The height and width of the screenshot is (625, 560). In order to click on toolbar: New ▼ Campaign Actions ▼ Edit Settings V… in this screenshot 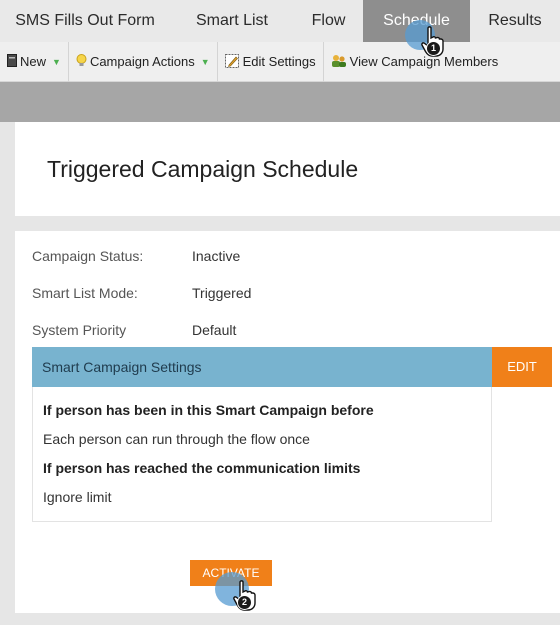, I will do `click(280, 61)`.